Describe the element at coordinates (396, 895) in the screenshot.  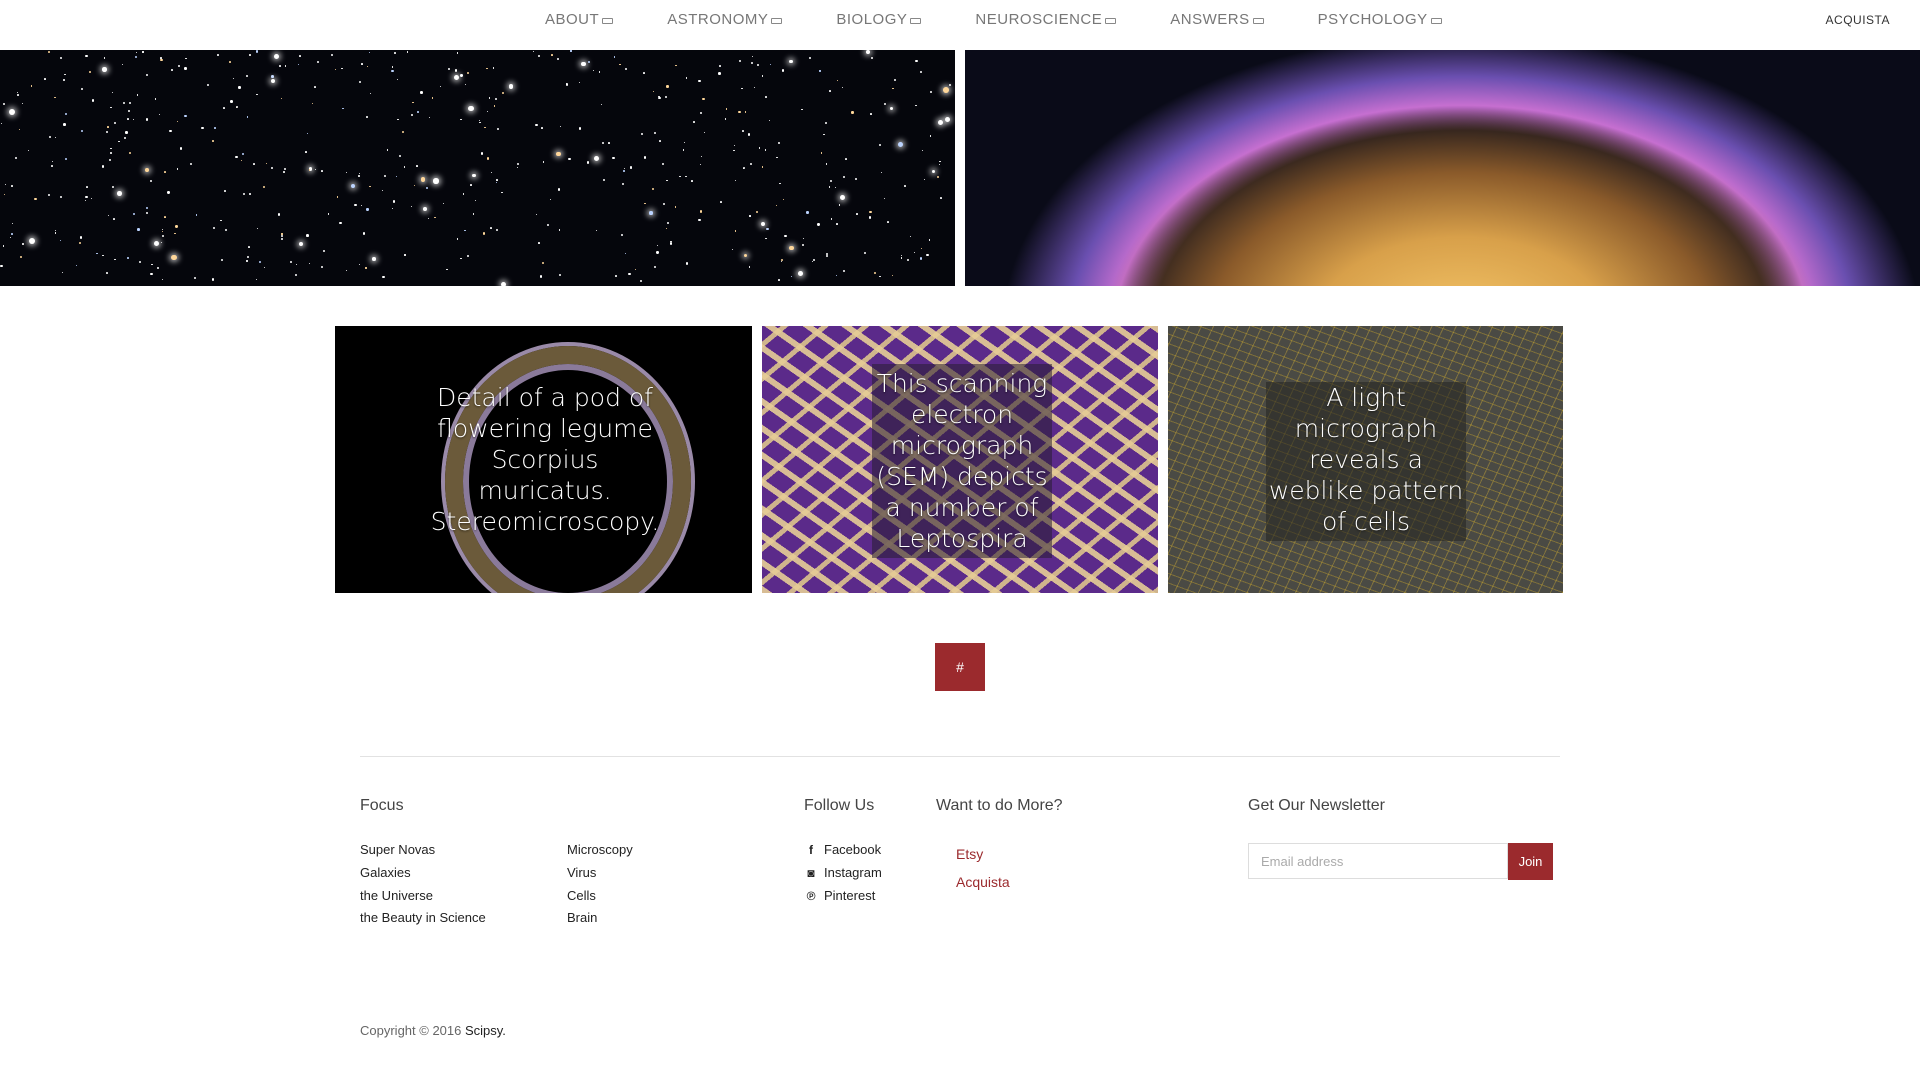
I see `focus-link: the Universe` at that location.